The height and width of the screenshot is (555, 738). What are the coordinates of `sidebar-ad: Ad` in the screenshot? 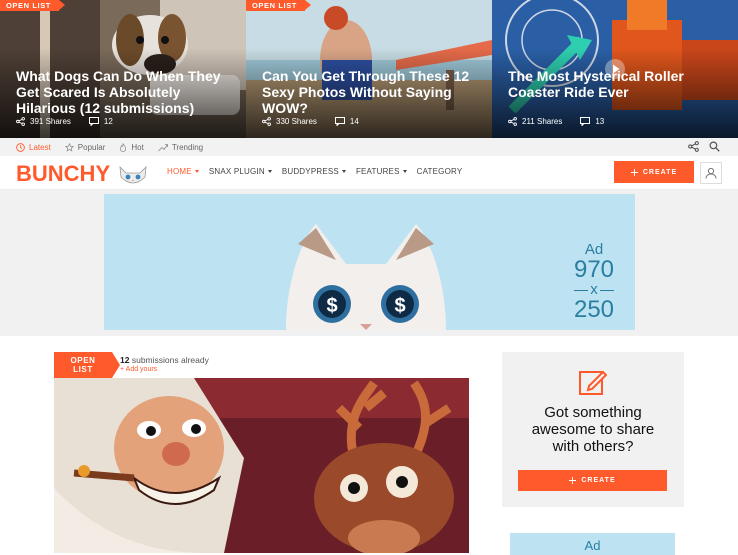 It's located at (592, 544).